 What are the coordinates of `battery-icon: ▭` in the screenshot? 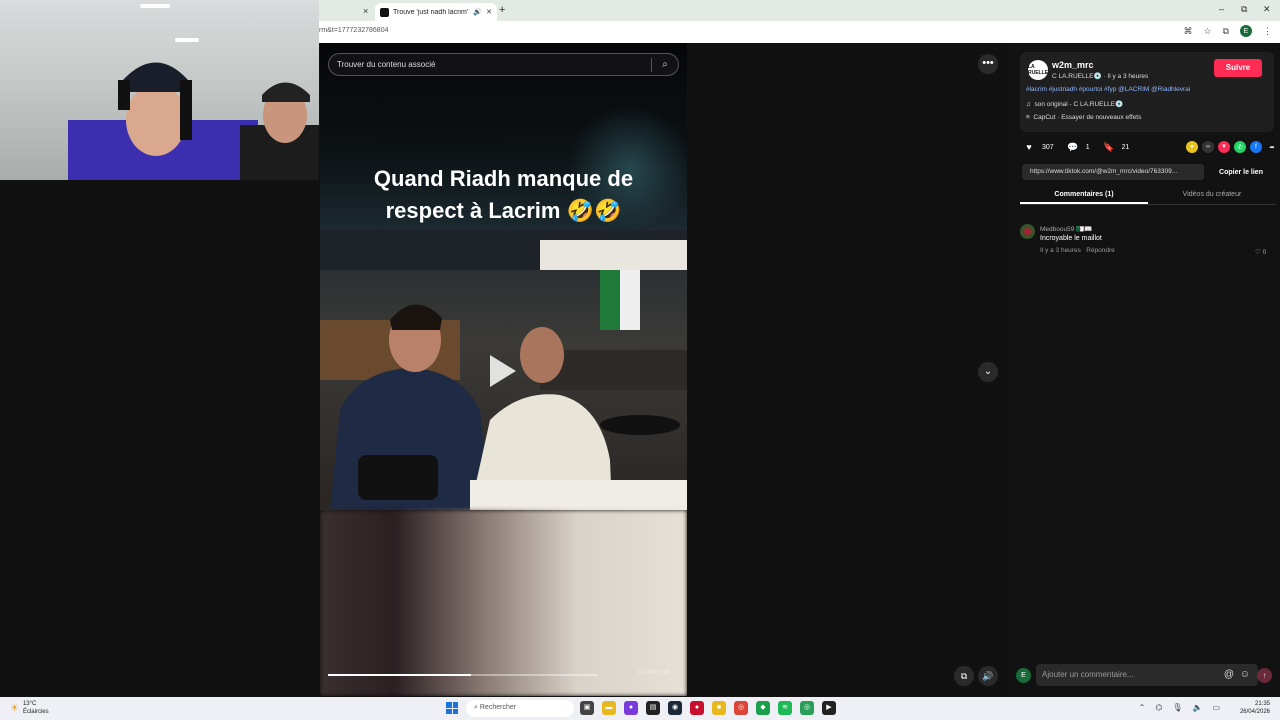 It's located at (1216, 707).